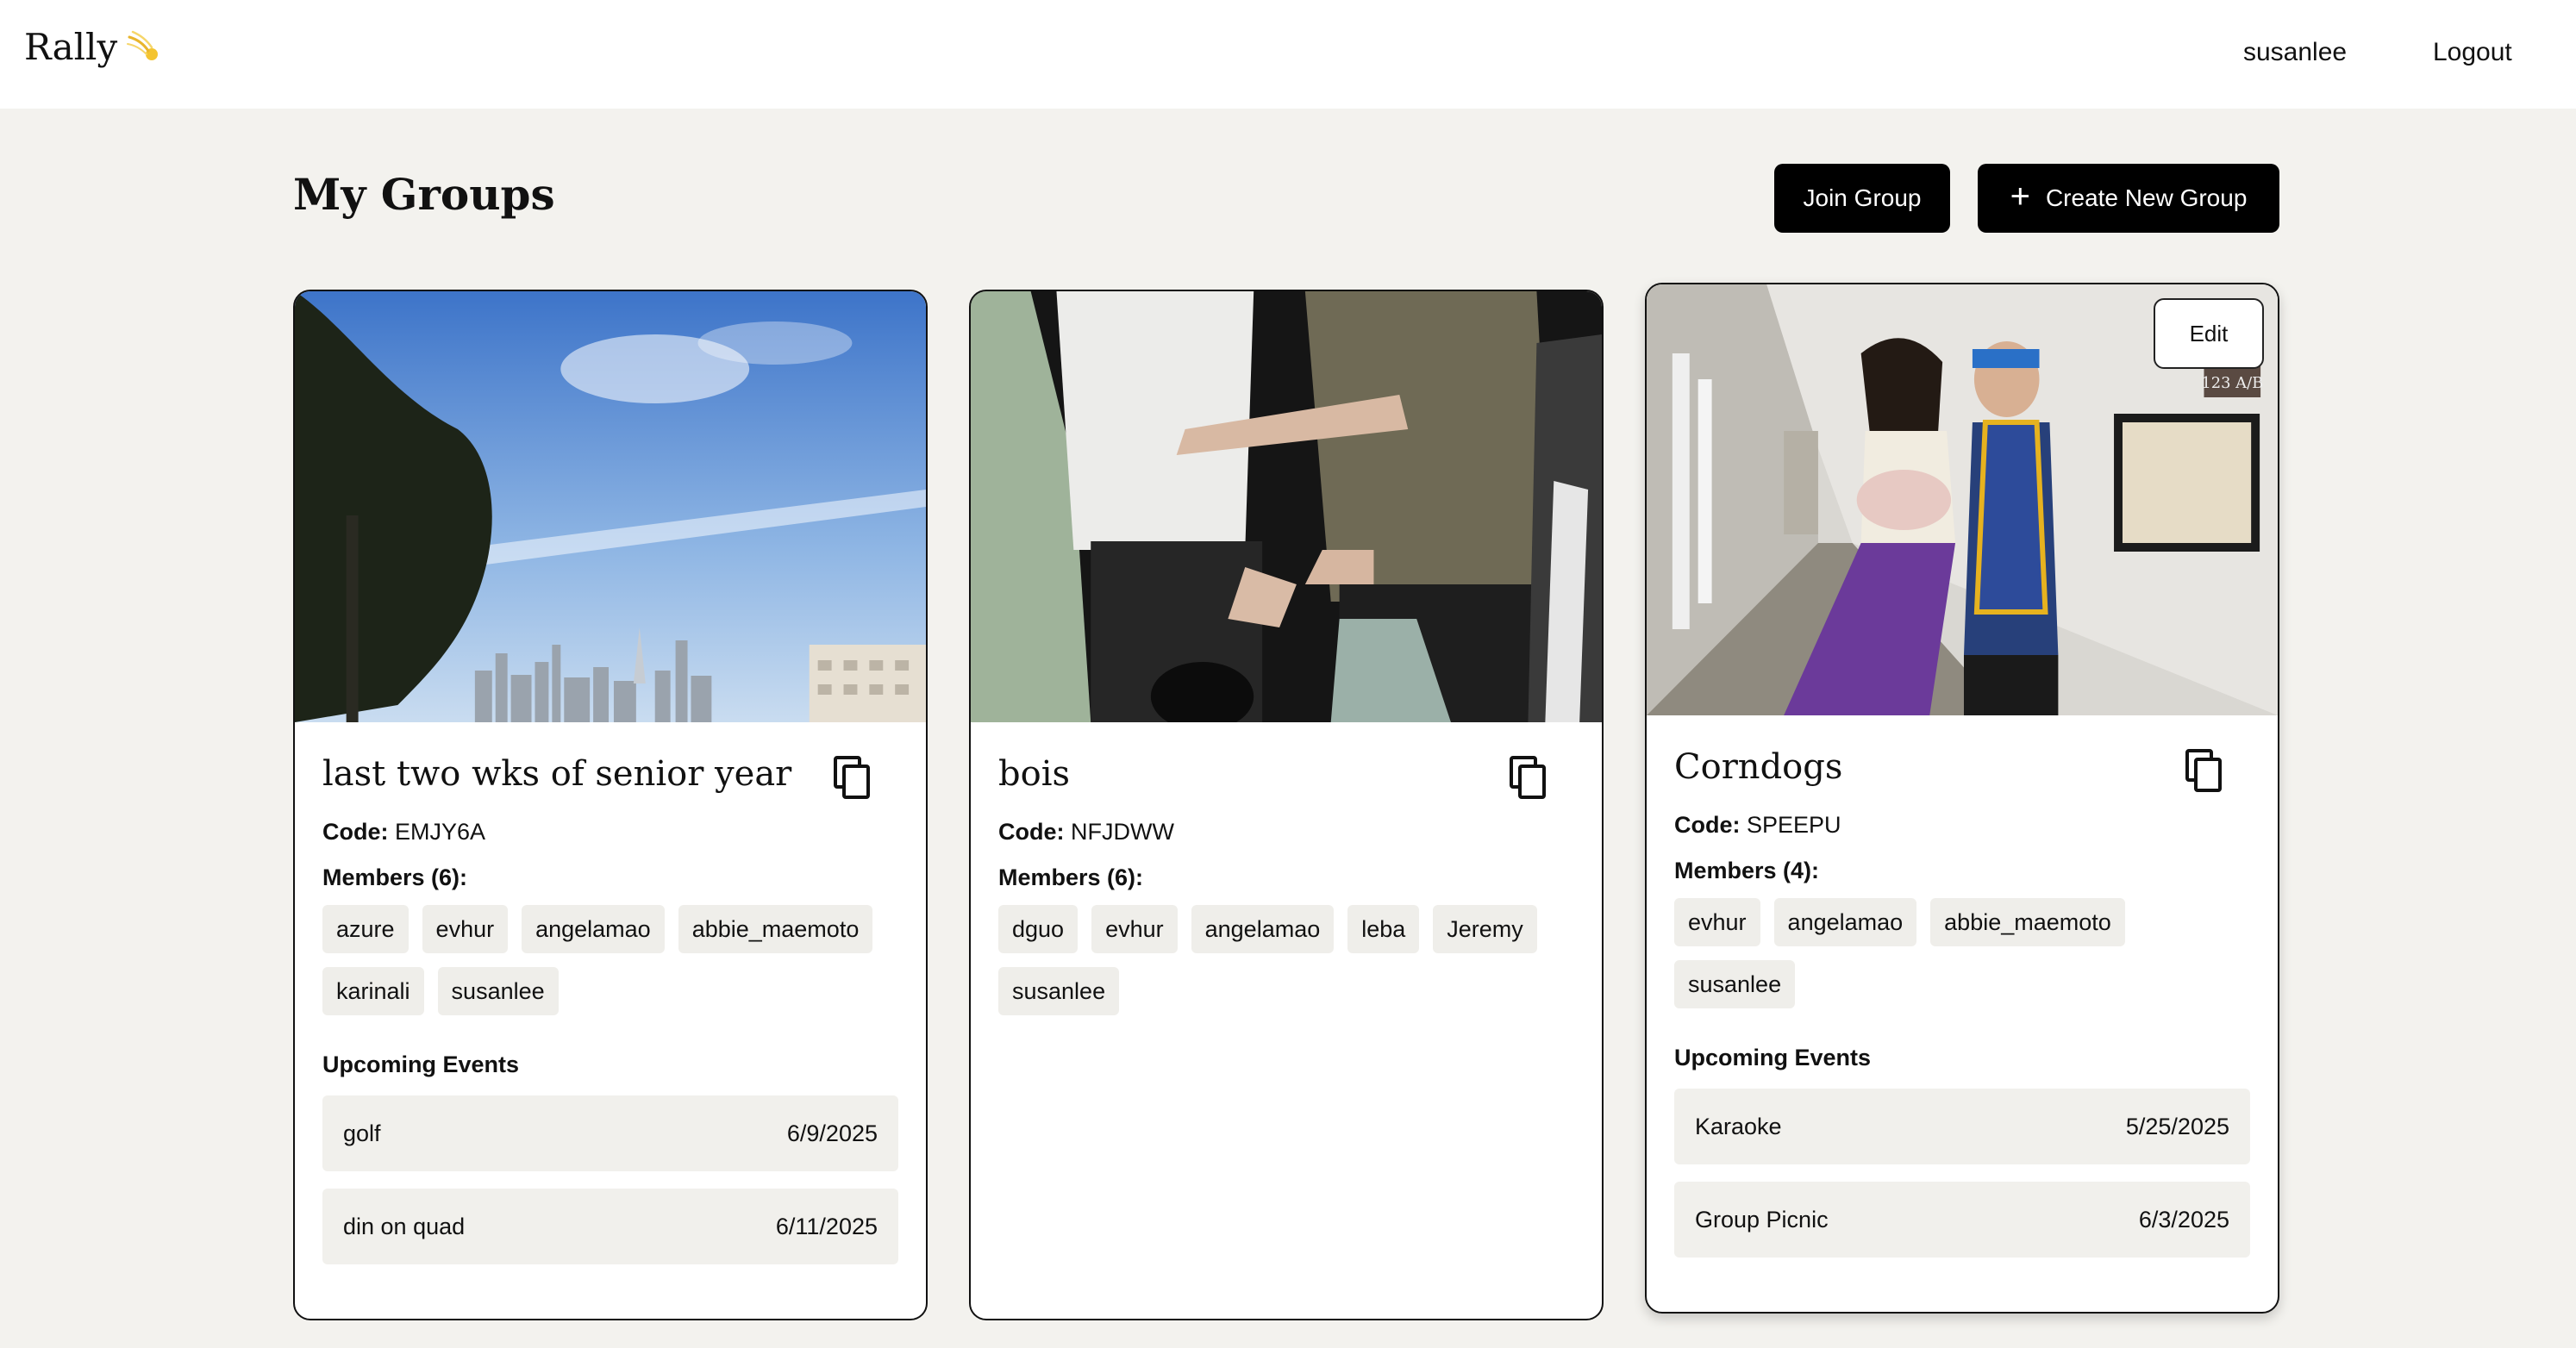  What do you see at coordinates (1383, 929) in the screenshot?
I see `member-chip: leba` at bounding box center [1383, 929].